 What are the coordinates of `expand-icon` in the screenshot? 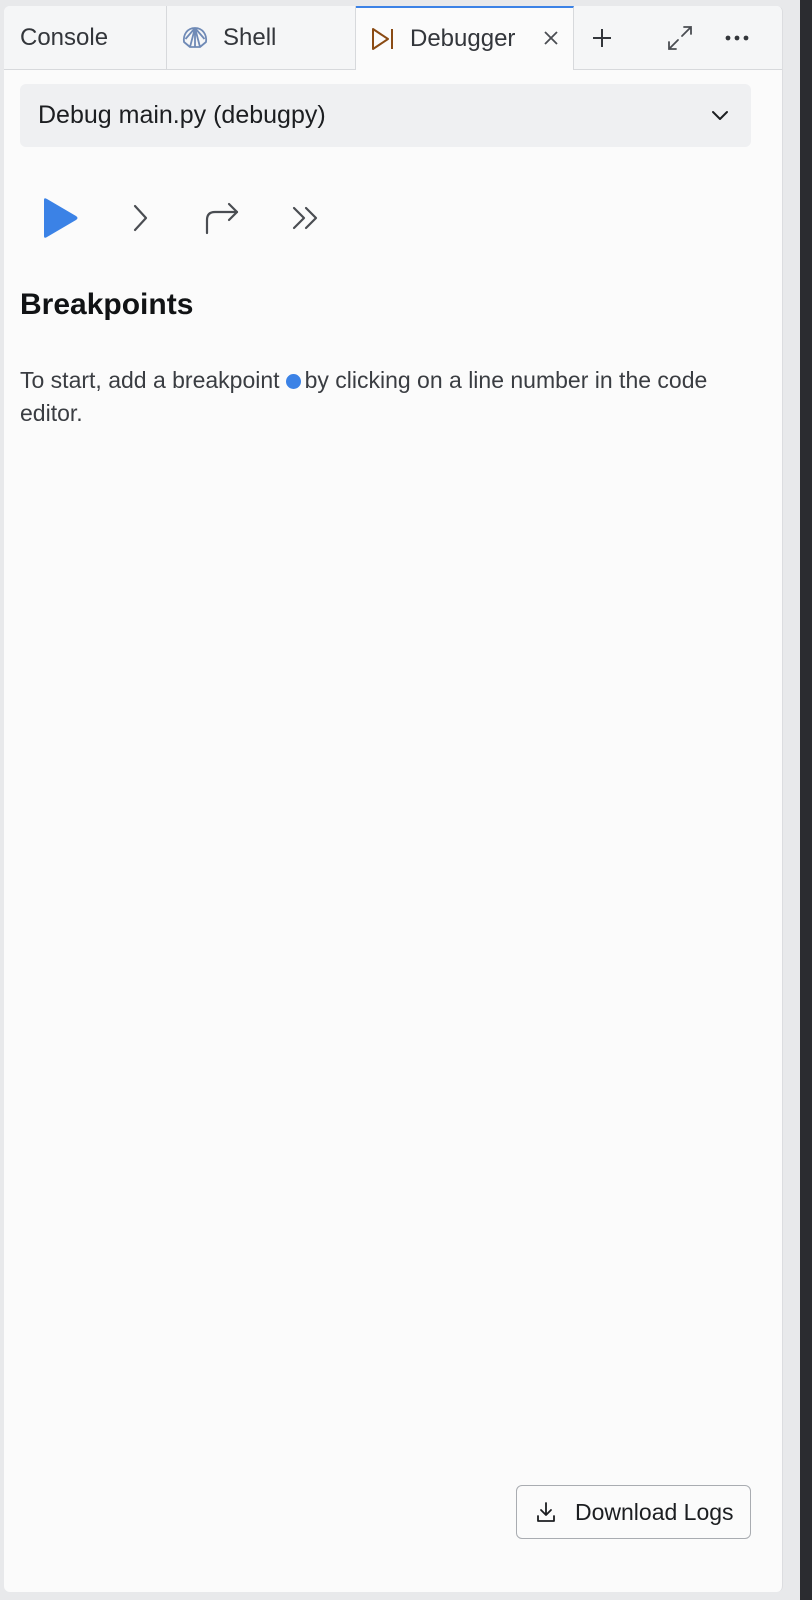 It's located at (680, 38).